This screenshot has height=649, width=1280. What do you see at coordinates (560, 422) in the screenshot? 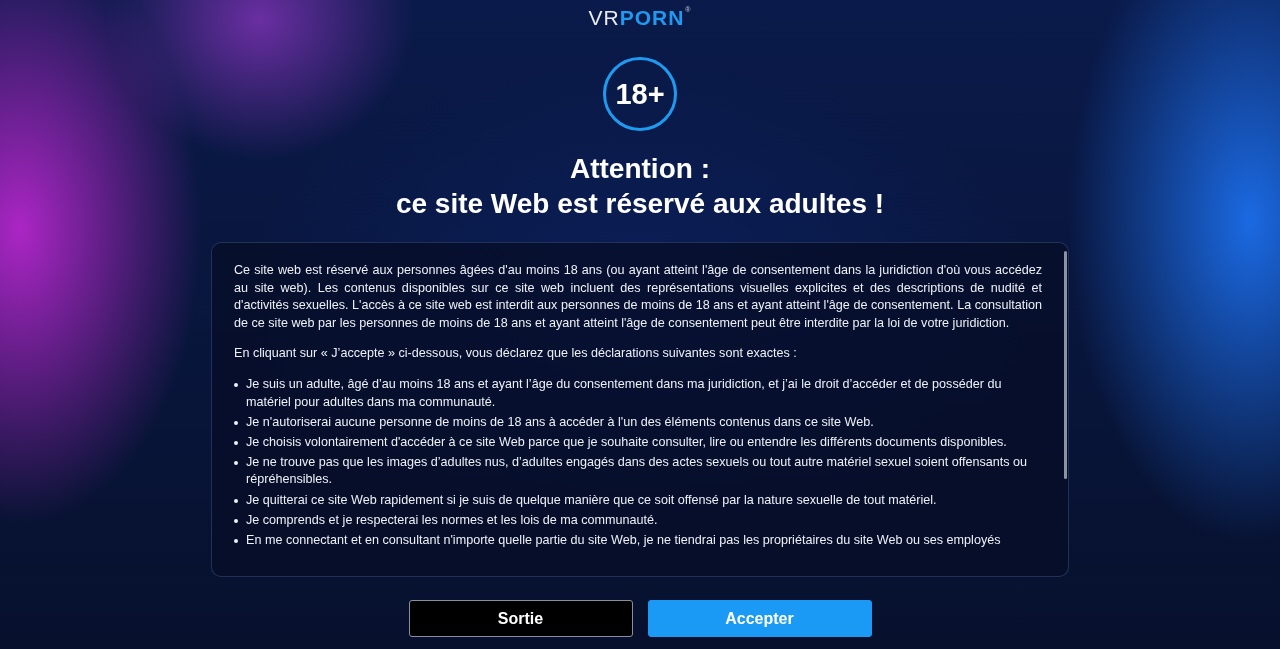
I see `statement-text: Je n'autoriserai aucune personne de moins de 18 ans à accéder à l'un des éléments contenus dans ce site Web.` at bounding box center [560, 422].